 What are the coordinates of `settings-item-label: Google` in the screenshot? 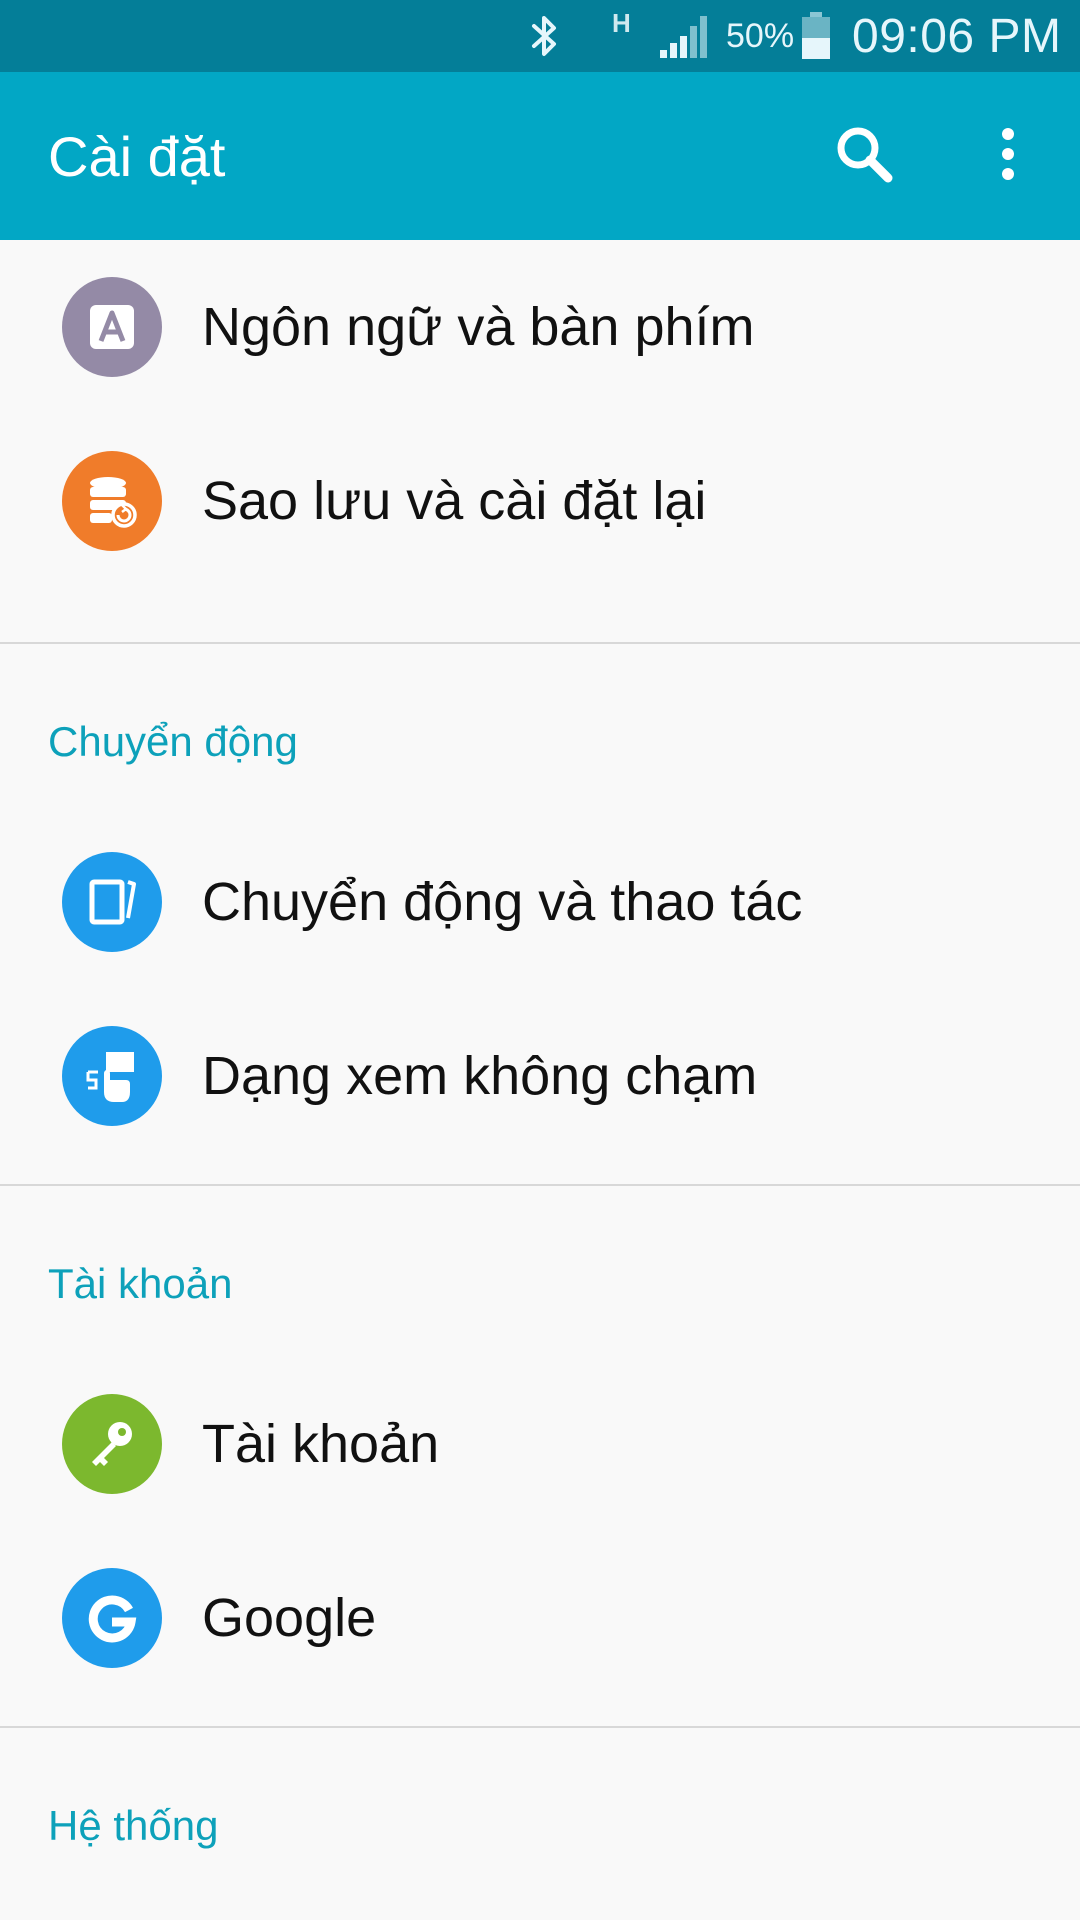 It's located at (289, 1618).